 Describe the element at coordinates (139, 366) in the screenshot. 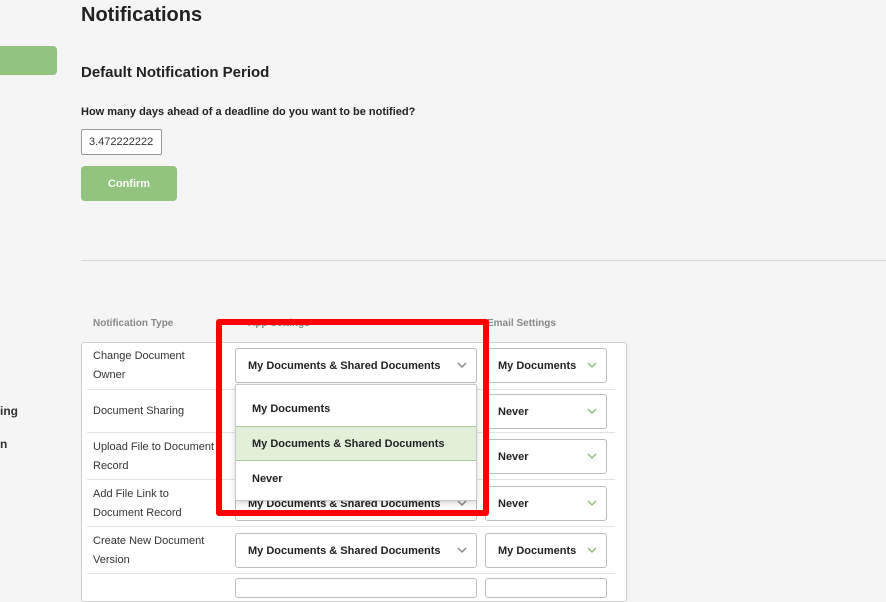

I see `row-label-change-owner: Change Document Owner` at that location.